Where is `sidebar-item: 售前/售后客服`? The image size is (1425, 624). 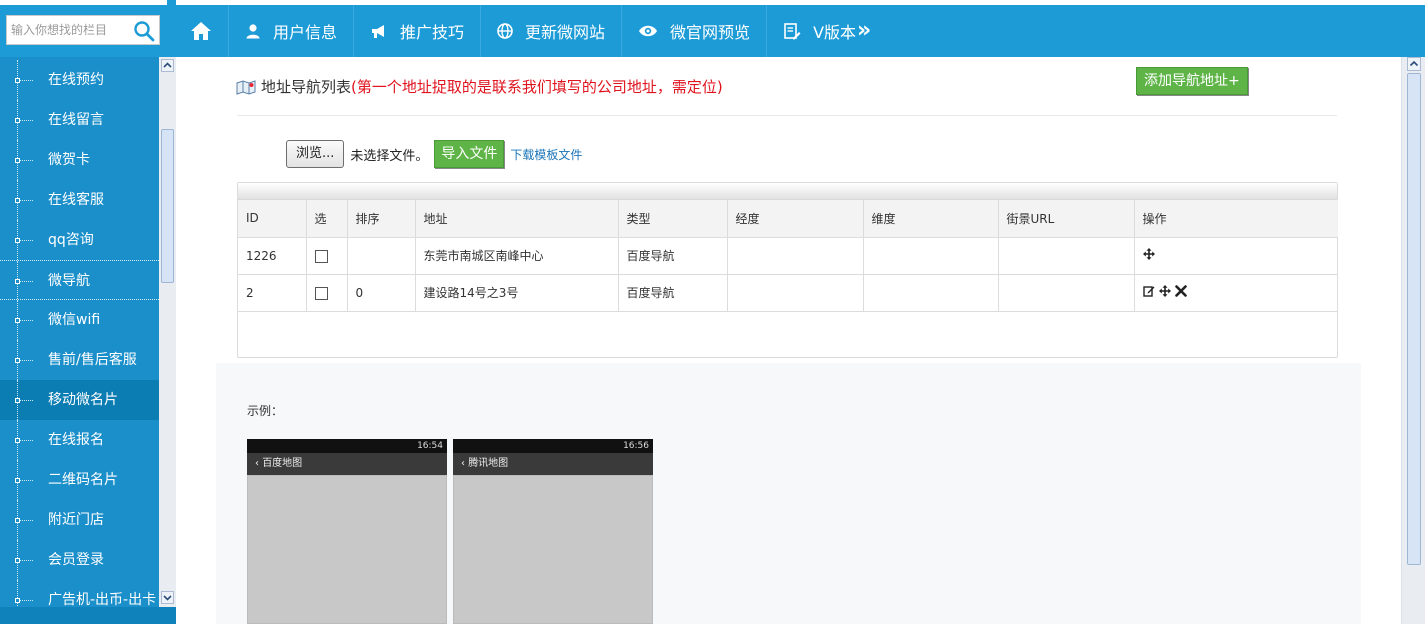 sidebar-item: 售前/售后客服 is located at coordinates (79, 360).